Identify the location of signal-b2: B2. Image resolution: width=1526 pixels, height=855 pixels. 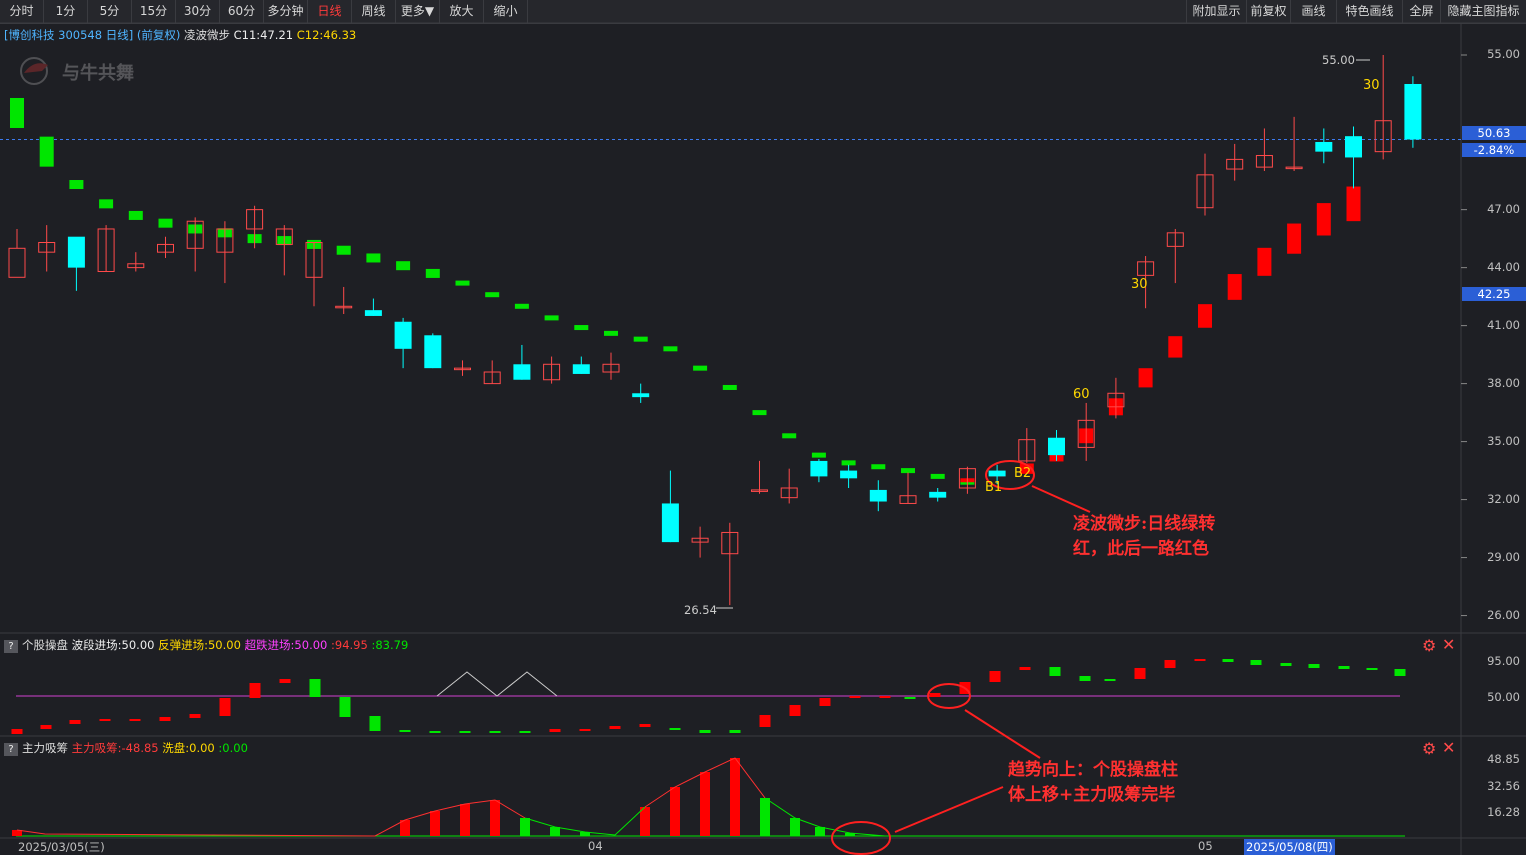
(1023, 473).